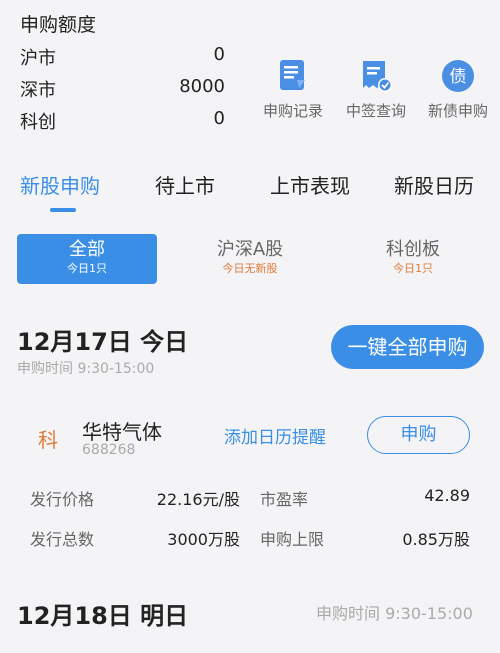  I want to click on svg-text: 债, so click(458, 77).